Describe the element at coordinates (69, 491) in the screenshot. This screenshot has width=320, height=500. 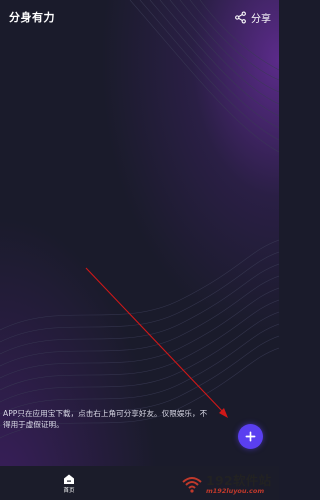
I see `nav-item-label: 首页` at that location.